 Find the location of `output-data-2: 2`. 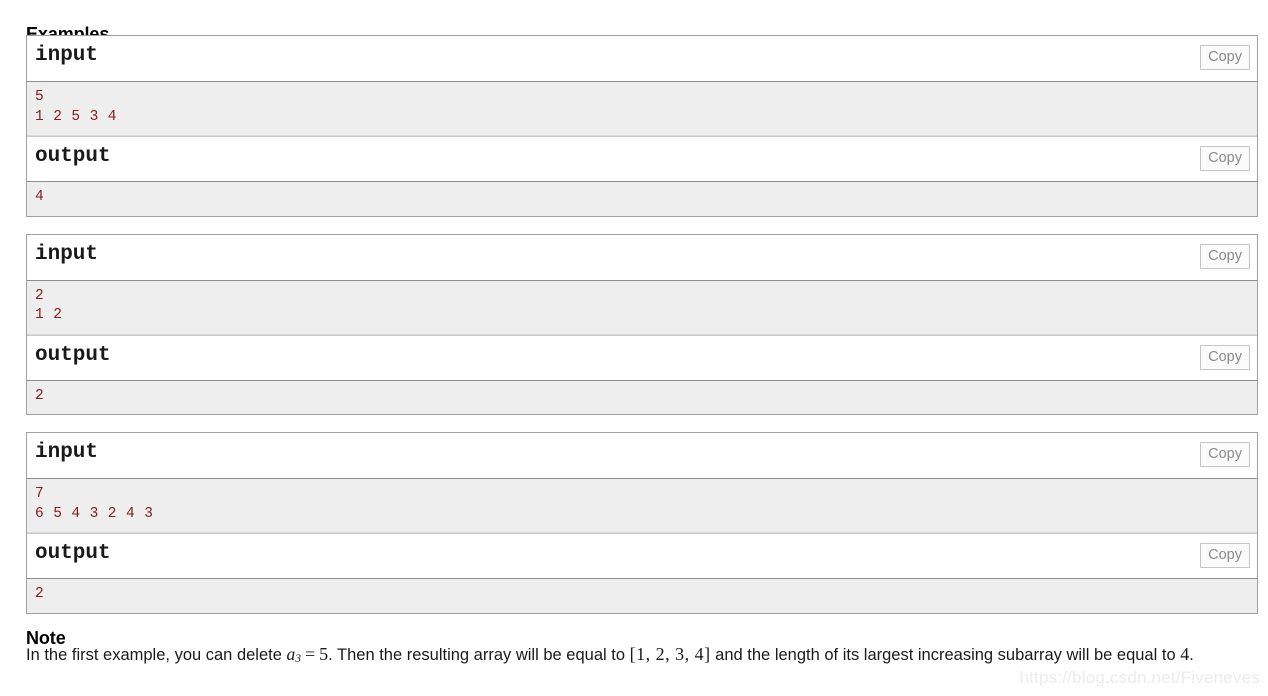

output-data-2: 2 is located at coordinates (642, 396).